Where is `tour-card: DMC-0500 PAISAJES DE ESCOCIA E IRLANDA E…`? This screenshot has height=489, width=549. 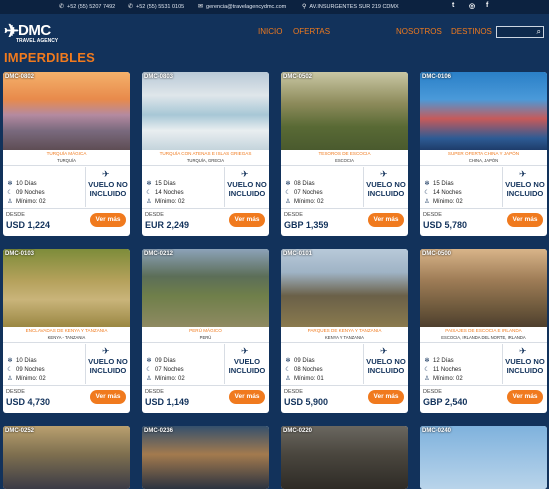 tour-card: DMC-0500 PAISAJES DE ESCOCIA E IRLANDA E… is located at coordinates (483, 331).